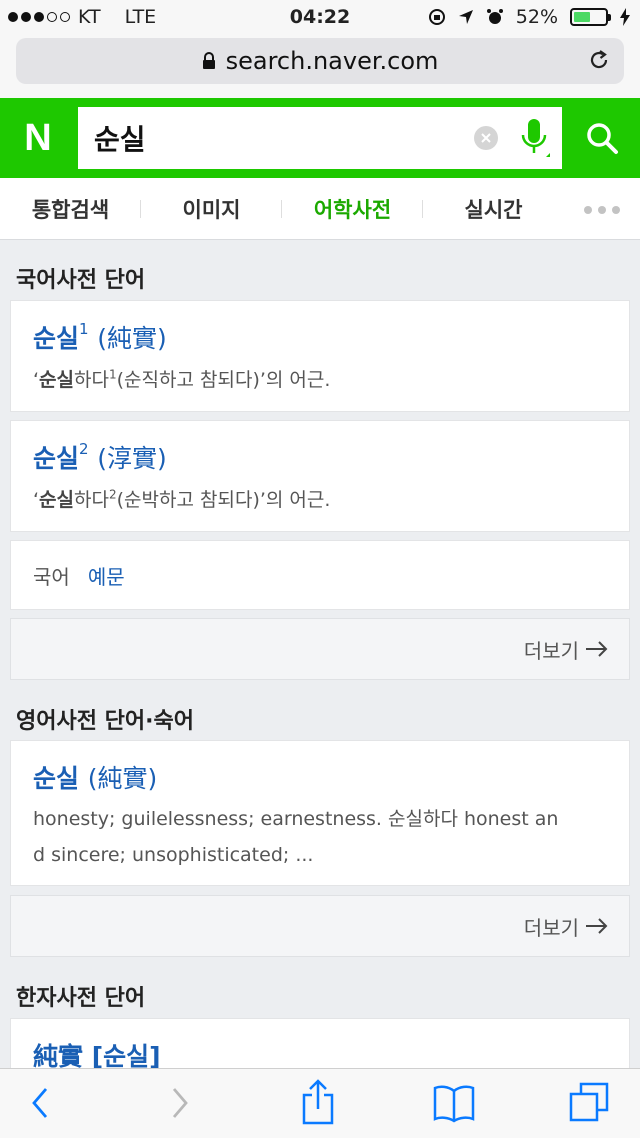 The width and height of the screenshot is (640, 1138). I want to click on tab-integrated: 통합검색, so click(70, 209).